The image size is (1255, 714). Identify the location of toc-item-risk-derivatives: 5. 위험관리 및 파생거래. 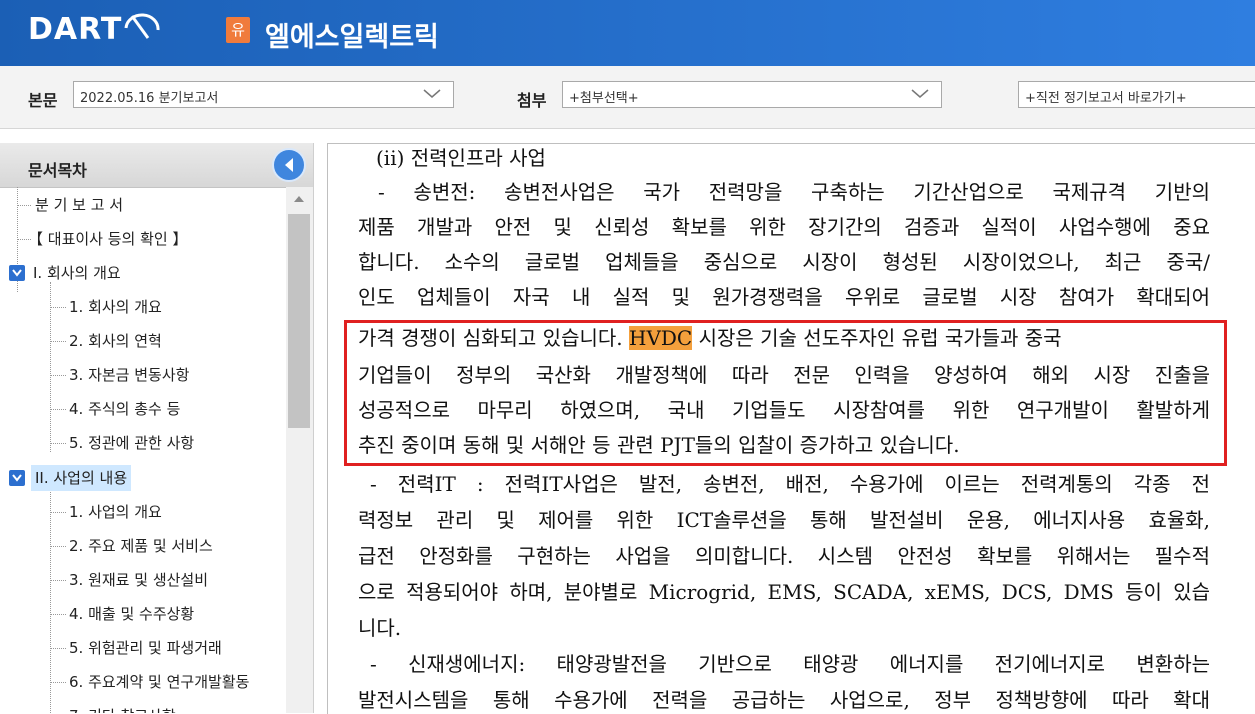
(145, 648).